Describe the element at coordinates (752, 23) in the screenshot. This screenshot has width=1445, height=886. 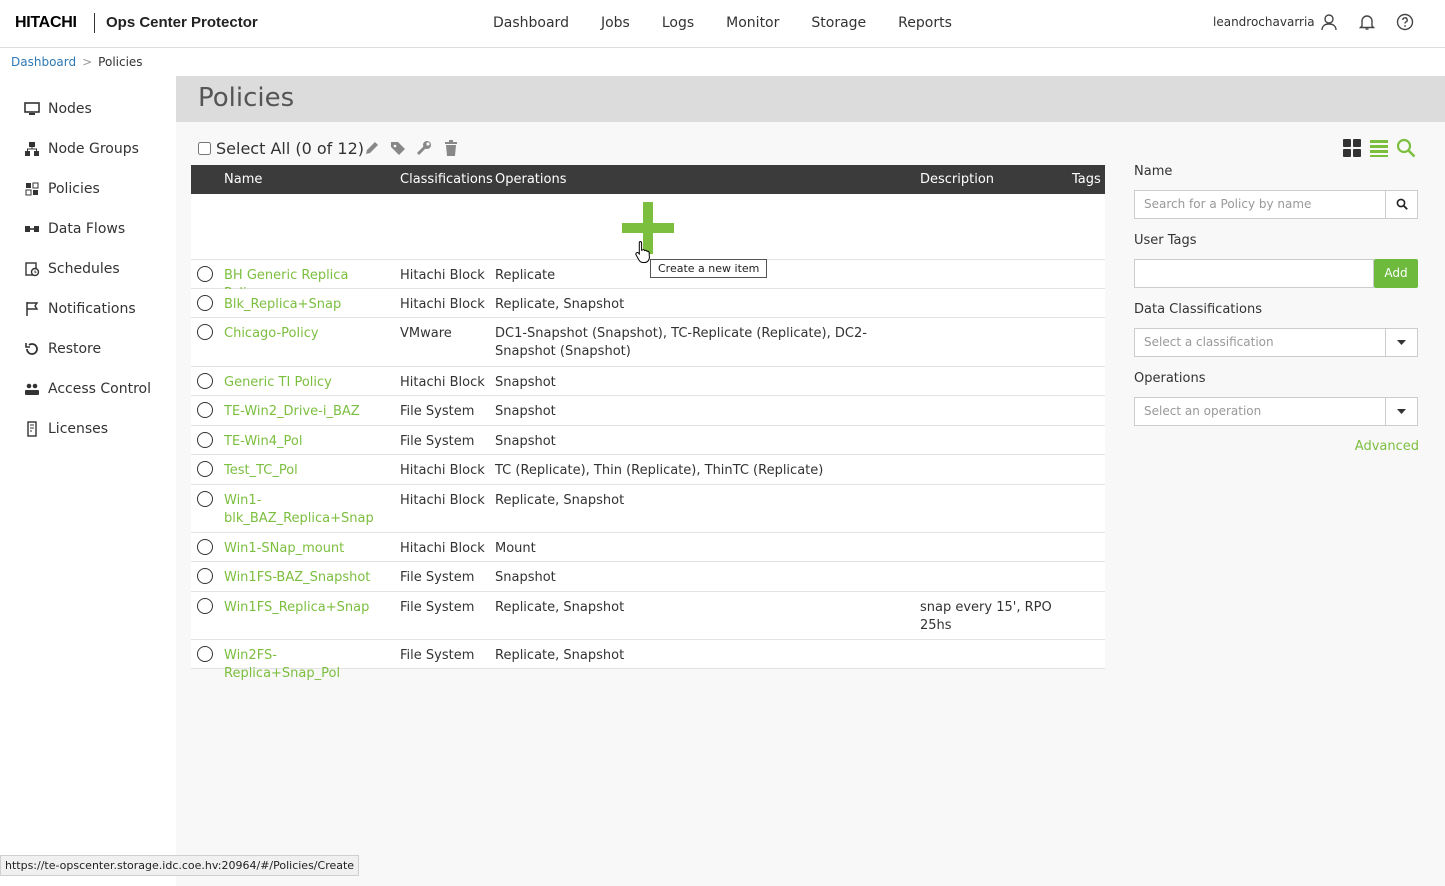
I see `nav-monitor: Monitor` at that location.